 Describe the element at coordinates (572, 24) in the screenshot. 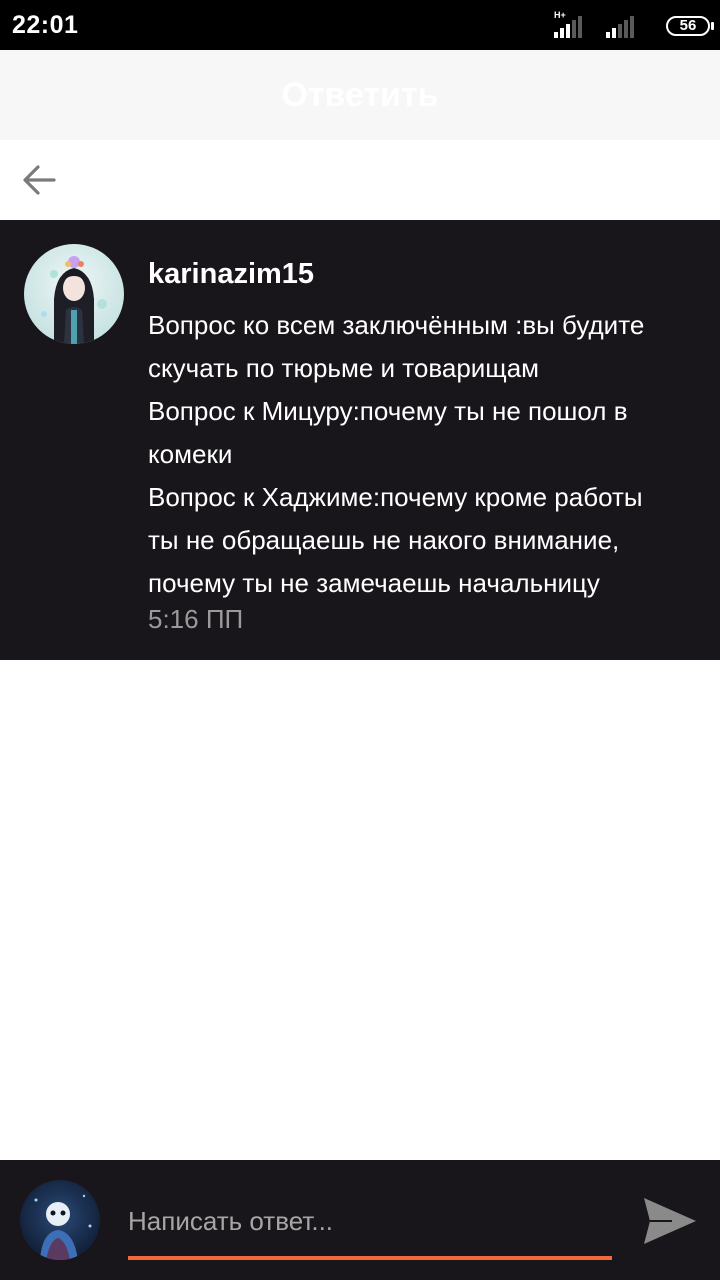

I see `signal-strength-icon: H+` at that location.